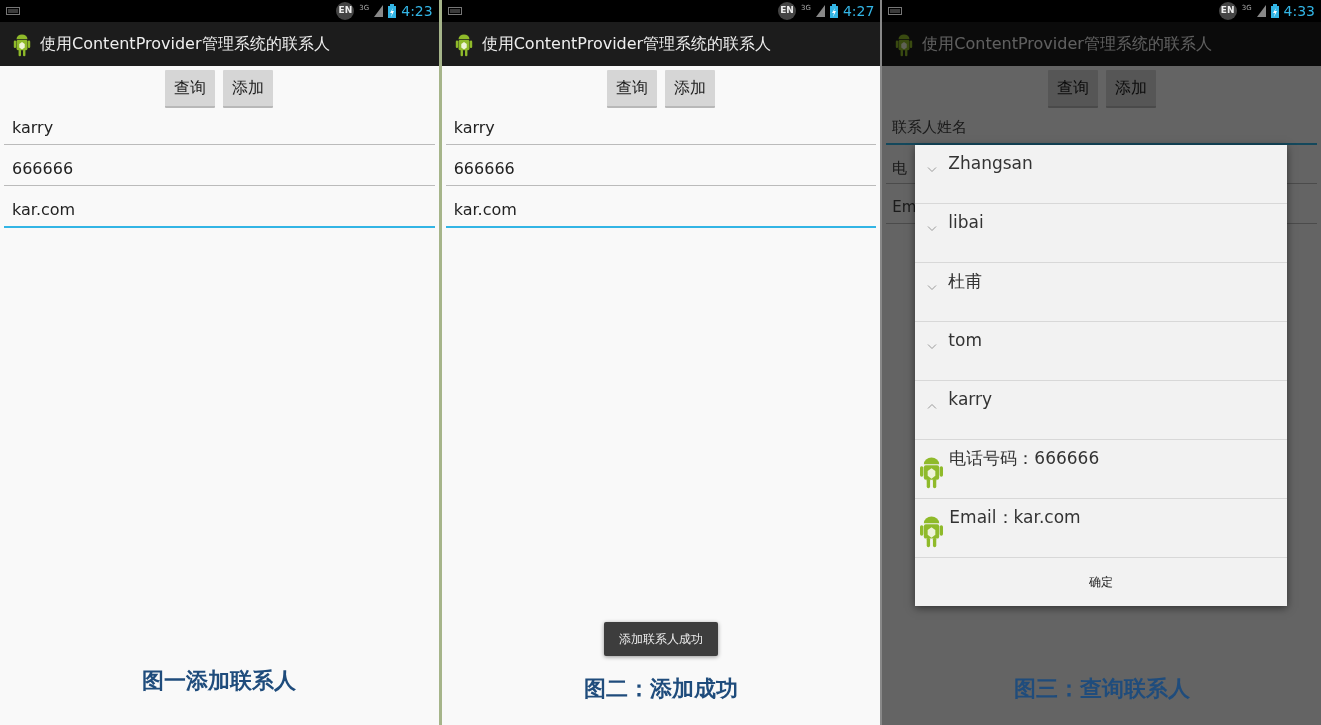 The height and width of the screenshot is (725, 1321). Describe the element at coordinates (1015, 517) in the screenshot. I see `contact-detail: Email：kar.com` at that location.